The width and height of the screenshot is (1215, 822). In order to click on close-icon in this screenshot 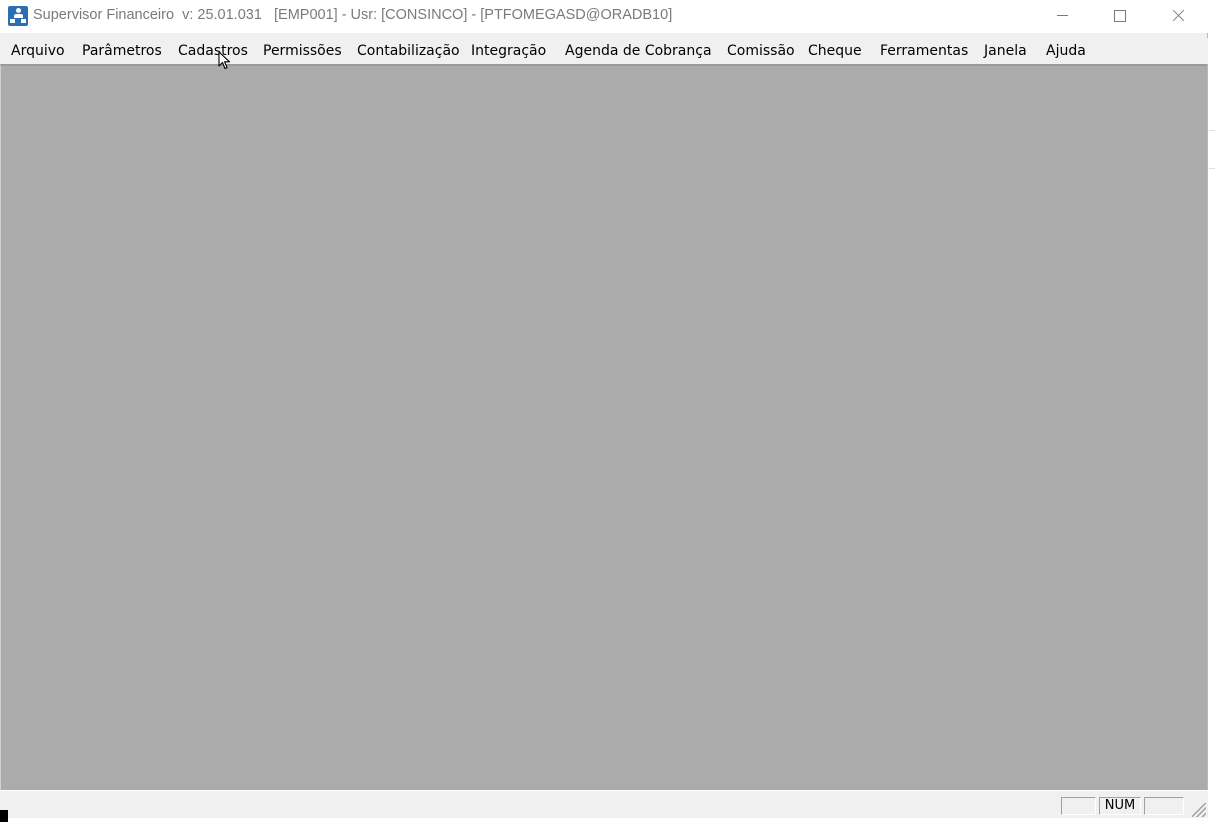, I will do `click(1178, 16)`.